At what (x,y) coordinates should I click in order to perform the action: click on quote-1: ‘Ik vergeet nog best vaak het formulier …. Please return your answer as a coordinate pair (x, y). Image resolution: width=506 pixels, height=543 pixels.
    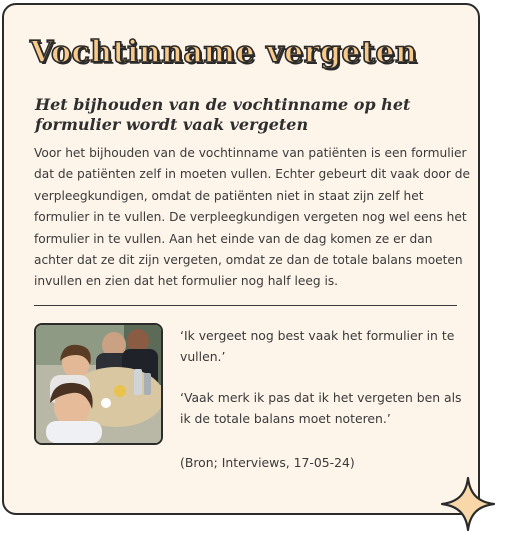
    Looking at the image, I should click on (317, 346).